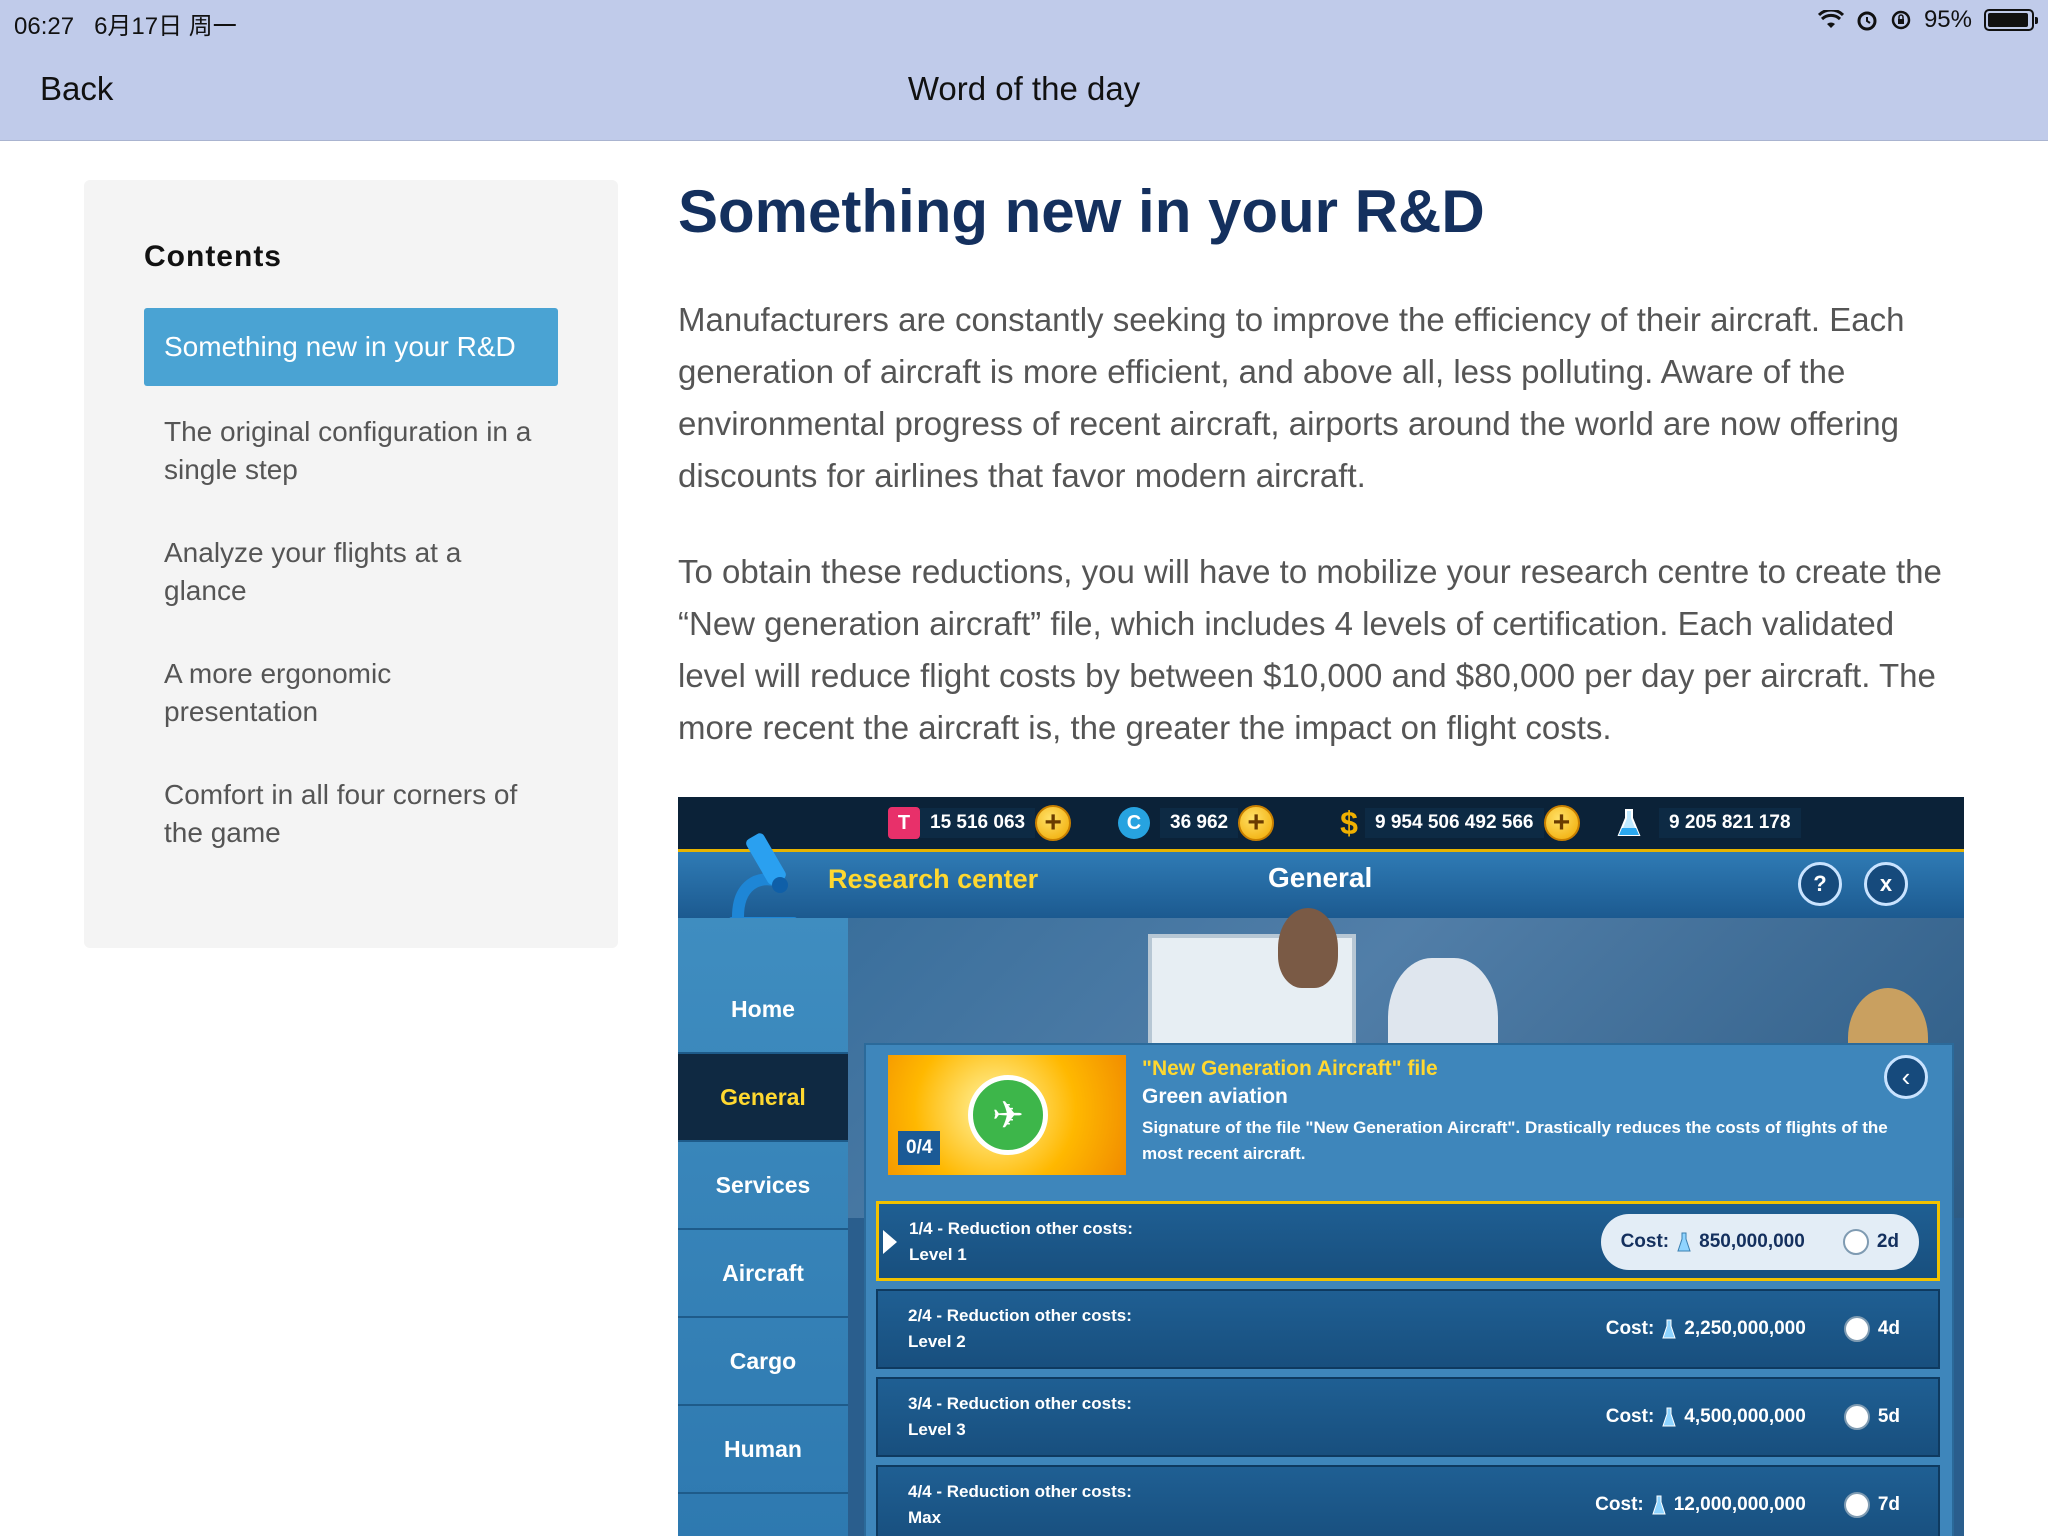  I want to click on level-text: 2/4 - Reduction other costs: Level 2, so click(1020, 1328).